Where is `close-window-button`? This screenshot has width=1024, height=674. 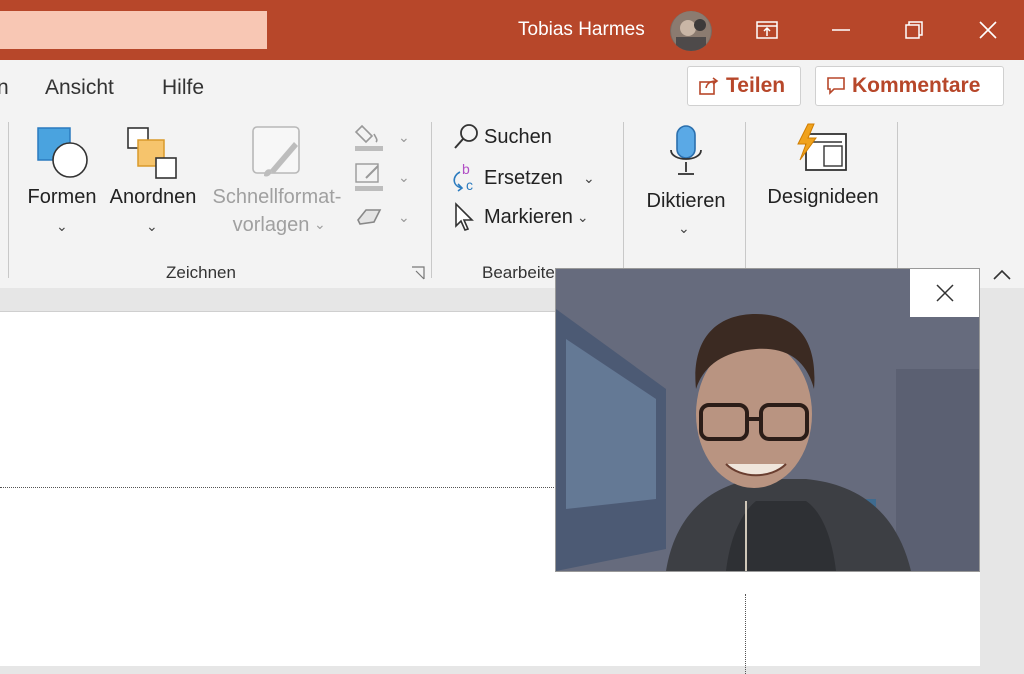 close-window-button is located at coordinates (988, 30).